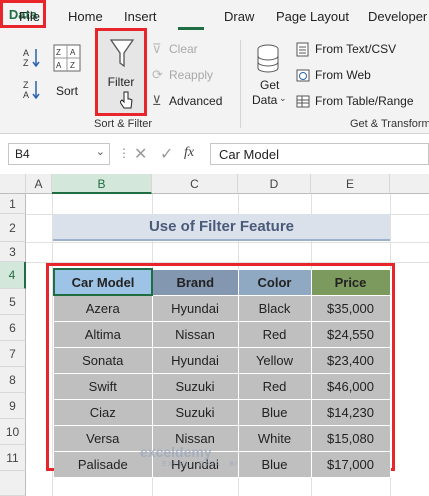 The height and width of the screenshot is (496, 429). Describe the element at coordinates (389, 124) in the screenshot. I see `get-transform-group-label: Get & Transform` at that location.